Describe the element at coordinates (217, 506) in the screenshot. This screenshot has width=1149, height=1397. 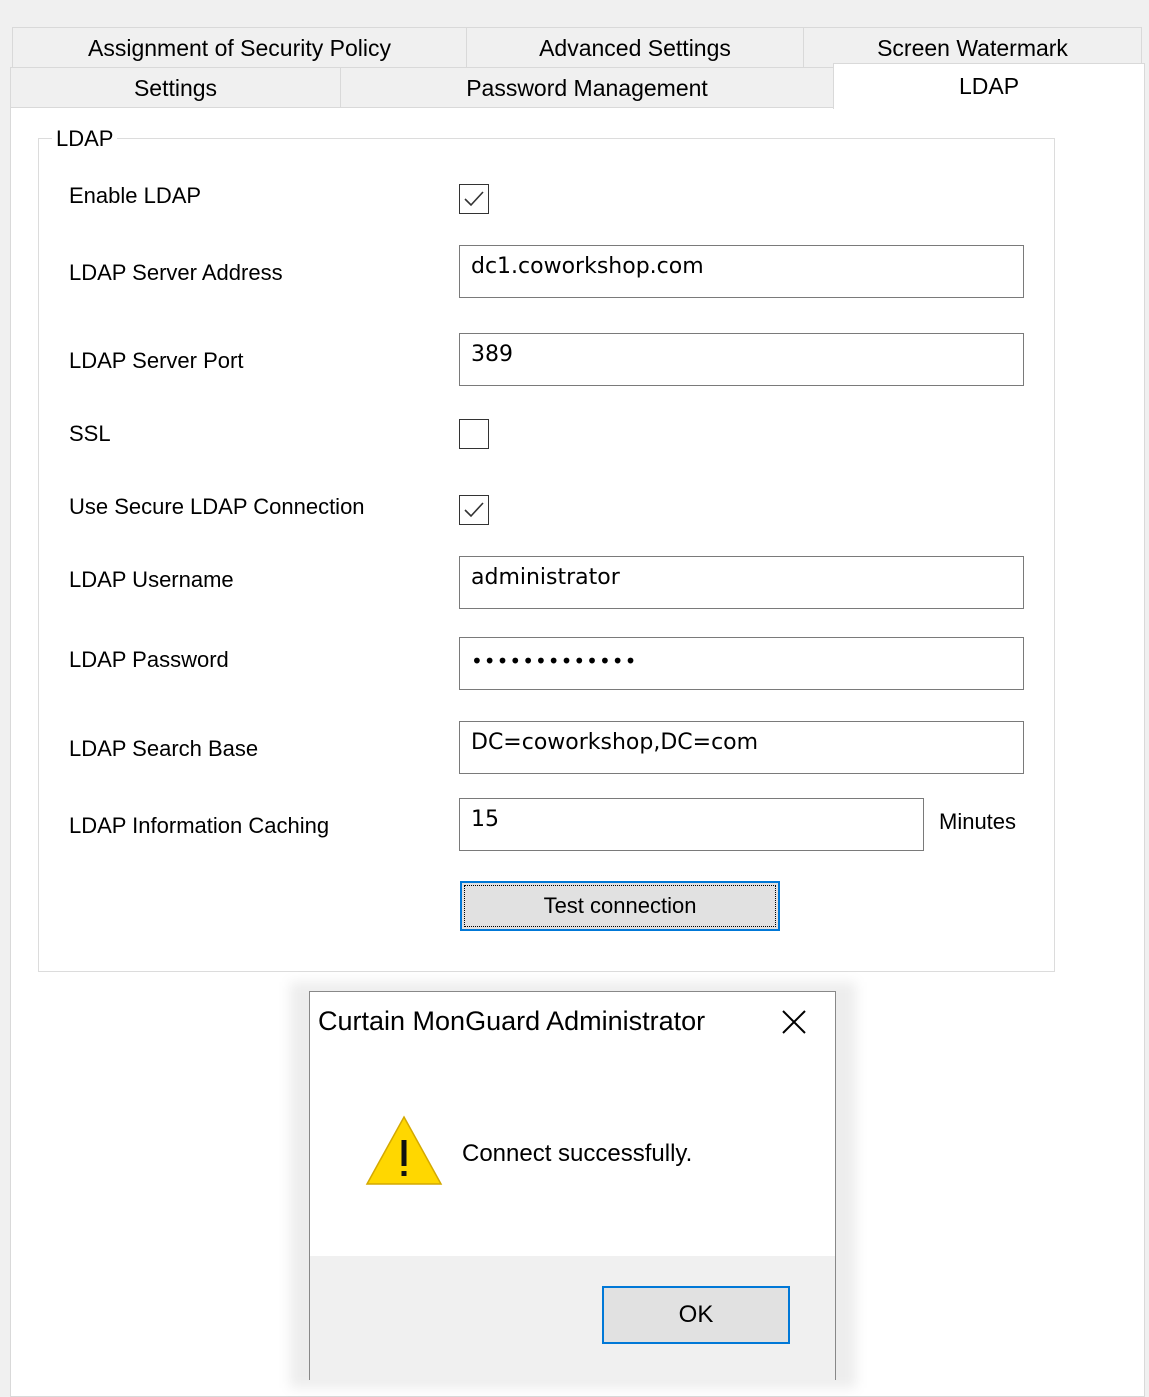
I see `secure-connection-label: Use Secure LDAP Connection` at that location.